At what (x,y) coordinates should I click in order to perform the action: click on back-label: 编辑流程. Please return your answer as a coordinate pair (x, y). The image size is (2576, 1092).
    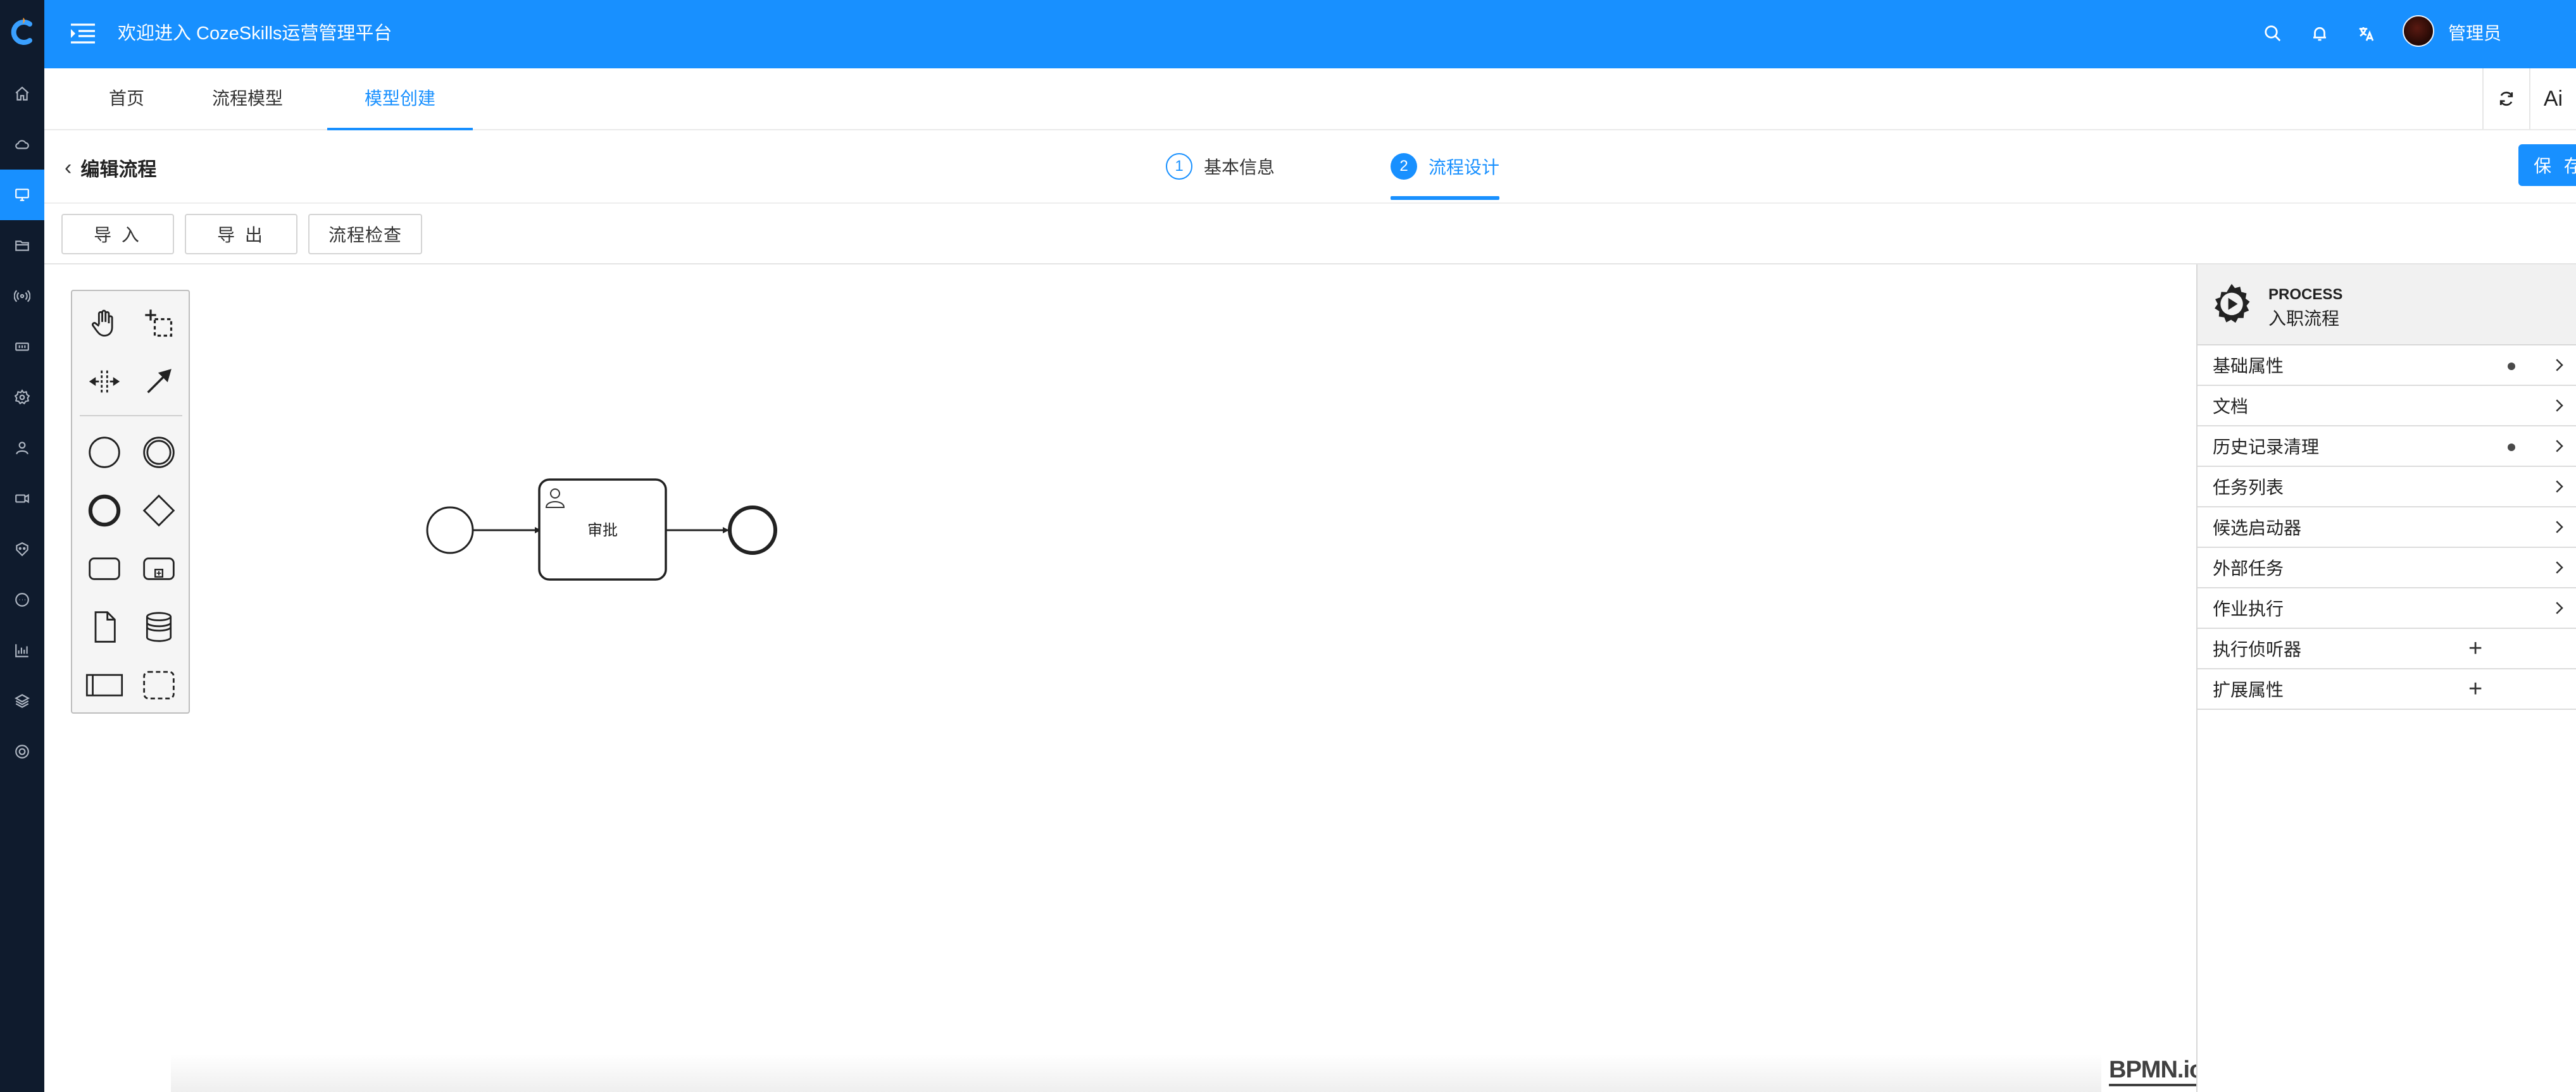
    Looking at the image, I should click on (118, 169).